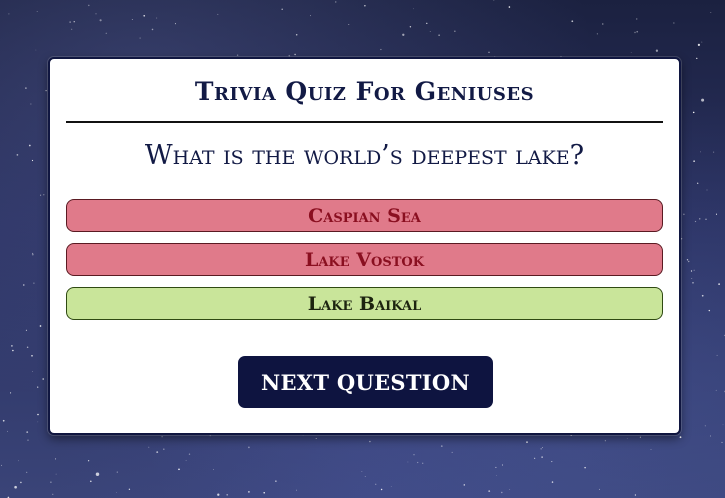 This screenshot has width=725, height=498. Describe the element at coordinates (364, 155) in the screenshot. I see `question-text: What is the world’s deepest lake?` at that location.